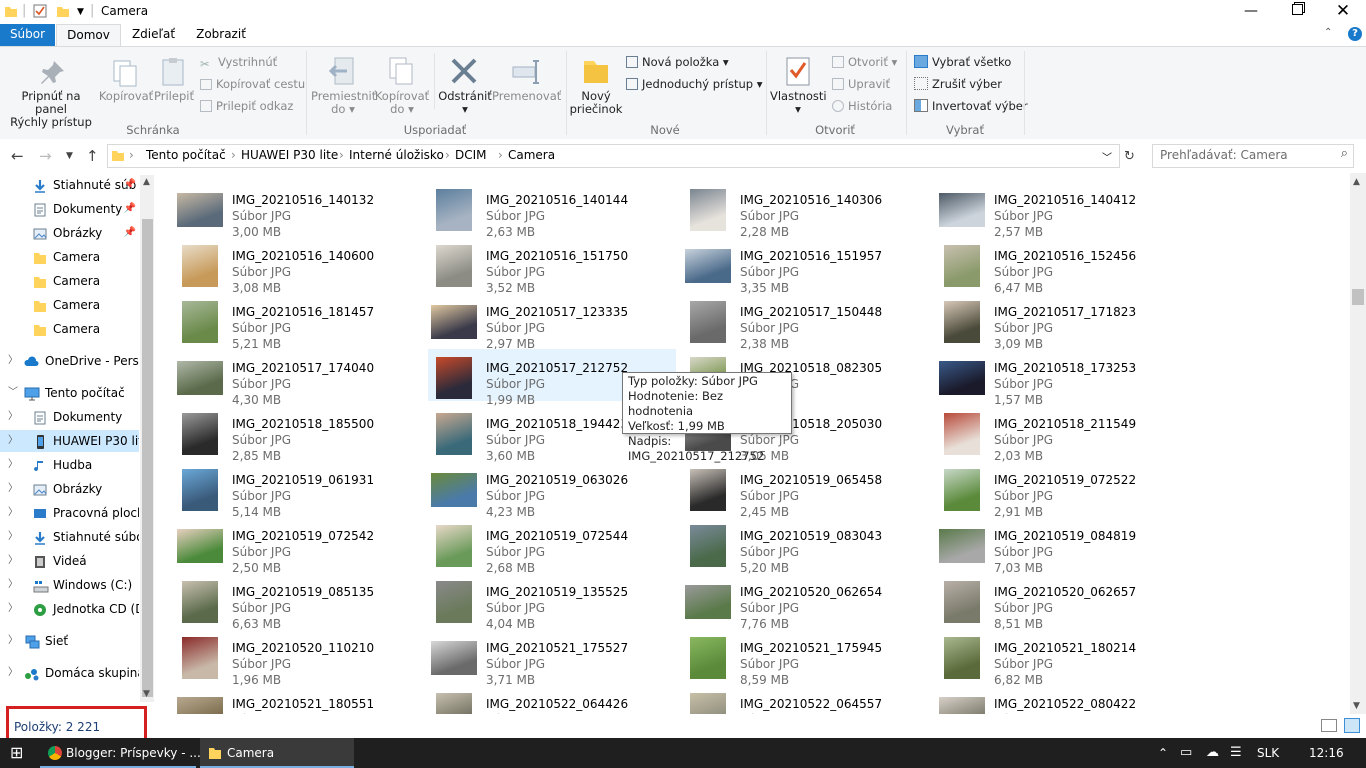 This screenshot has width=1366, height=768. What do you see at coordinates (396, 155) in the screenshot?
I see `breadcrumb-internal-storage: Interné úložisko` at bounding box center [396, 155].